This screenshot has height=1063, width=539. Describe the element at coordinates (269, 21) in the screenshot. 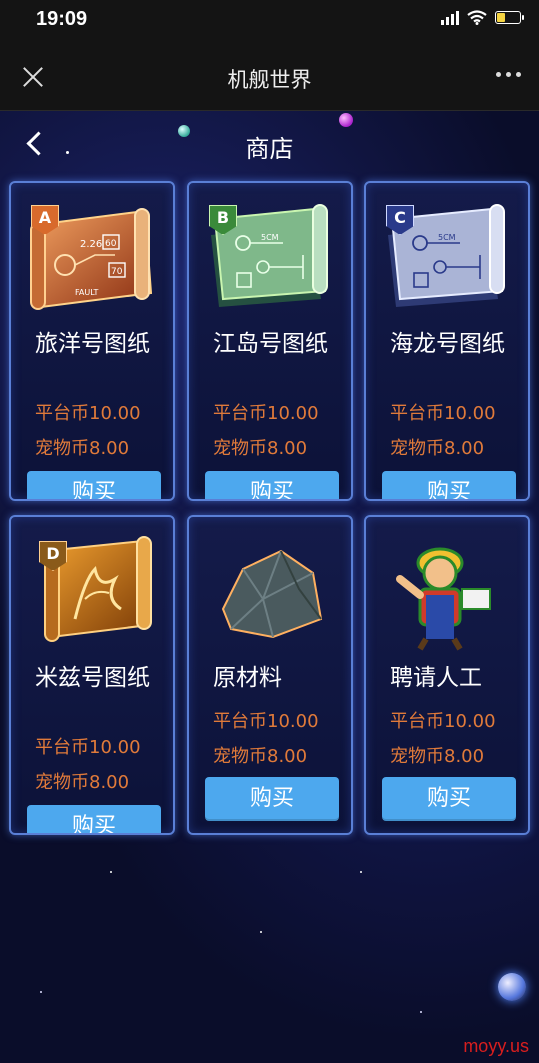

I see `status-bar: 19:09` at that location.